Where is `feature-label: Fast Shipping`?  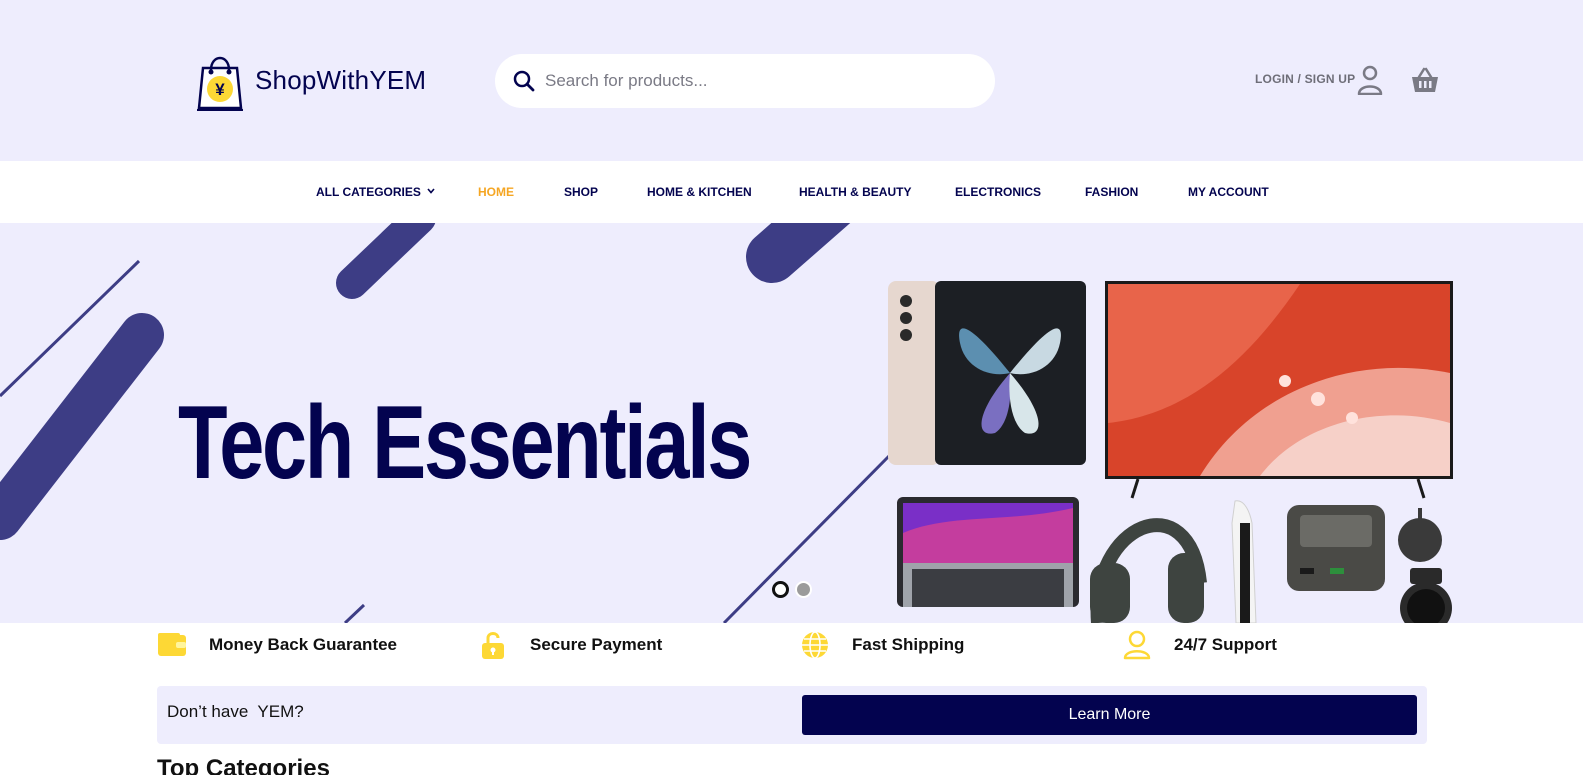
feature-label: Fast Shipping is located at coordinates (908, 644).